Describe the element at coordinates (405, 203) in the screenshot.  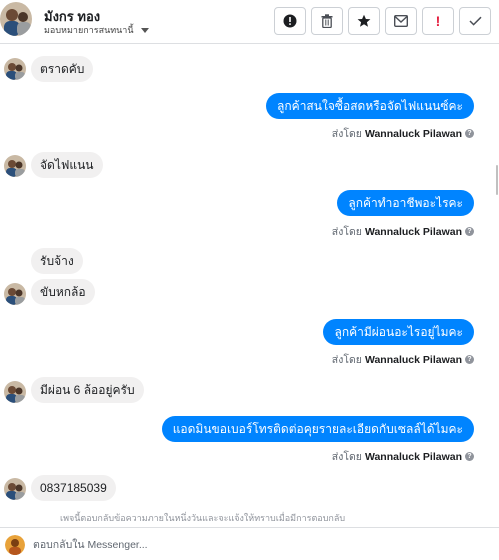
I see `outgoing-message: ลูกค้าทำอาชีพอะไรคะ` at that location.